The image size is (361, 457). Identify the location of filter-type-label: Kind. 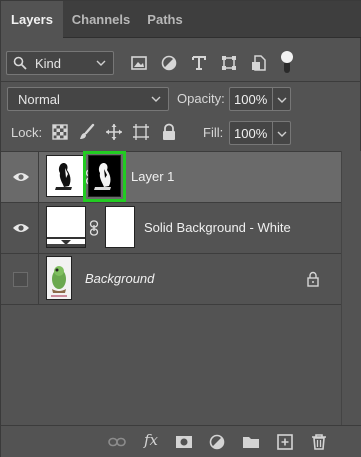
(48, 63).